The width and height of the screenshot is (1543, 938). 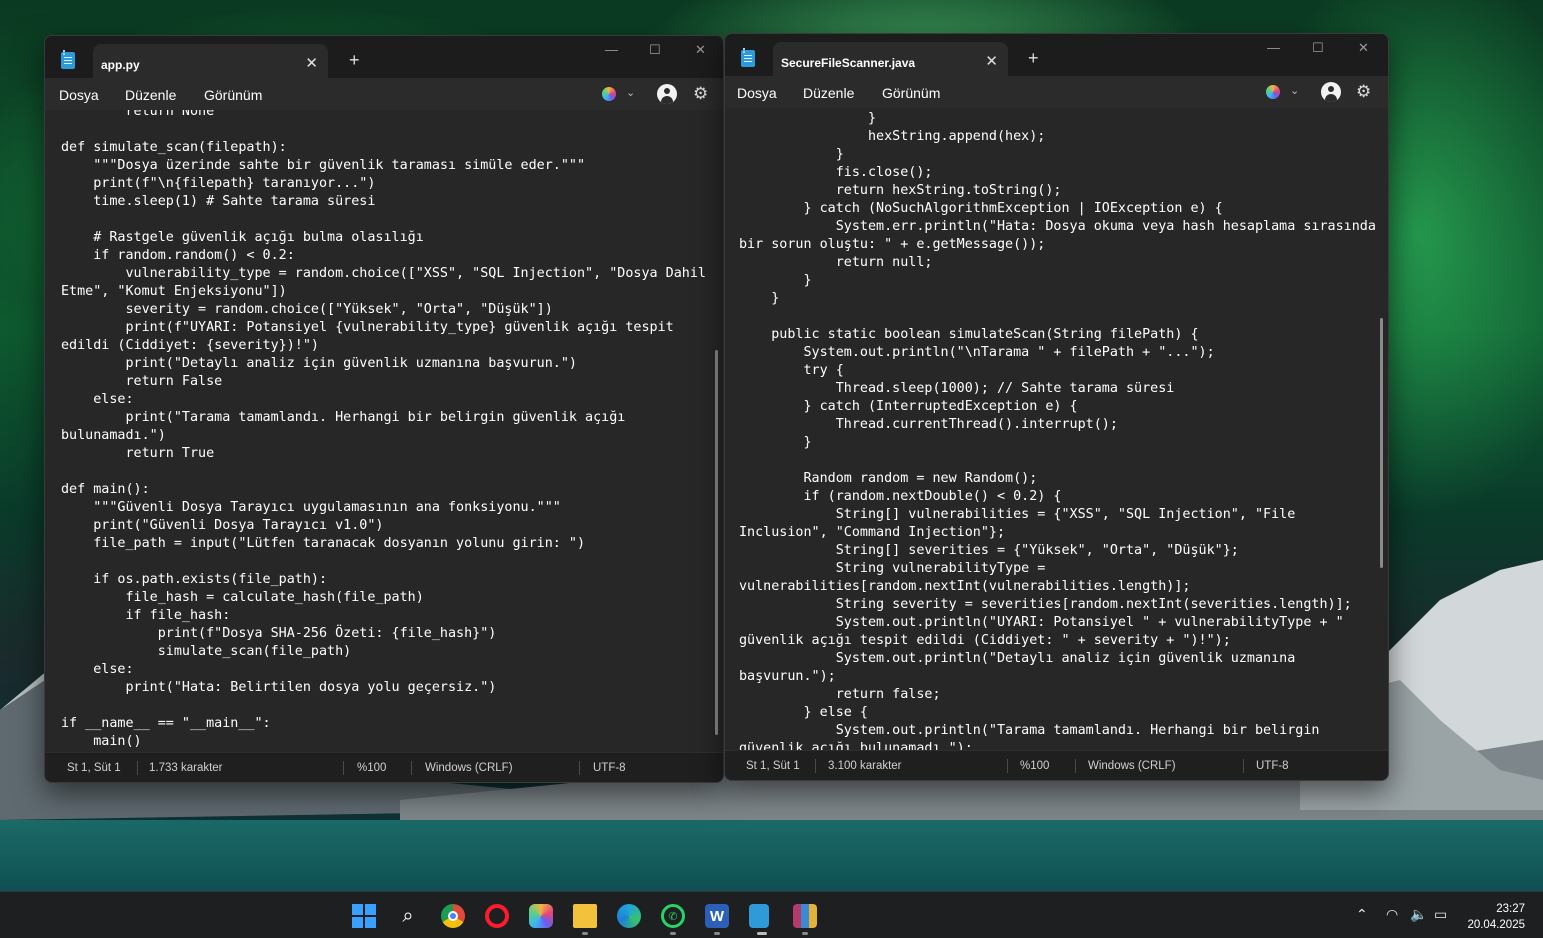 What do you see at coordinates (1510, 909) in the screenshot?
I see `clock-time: 23:27` at bounding box center [1510, 909].